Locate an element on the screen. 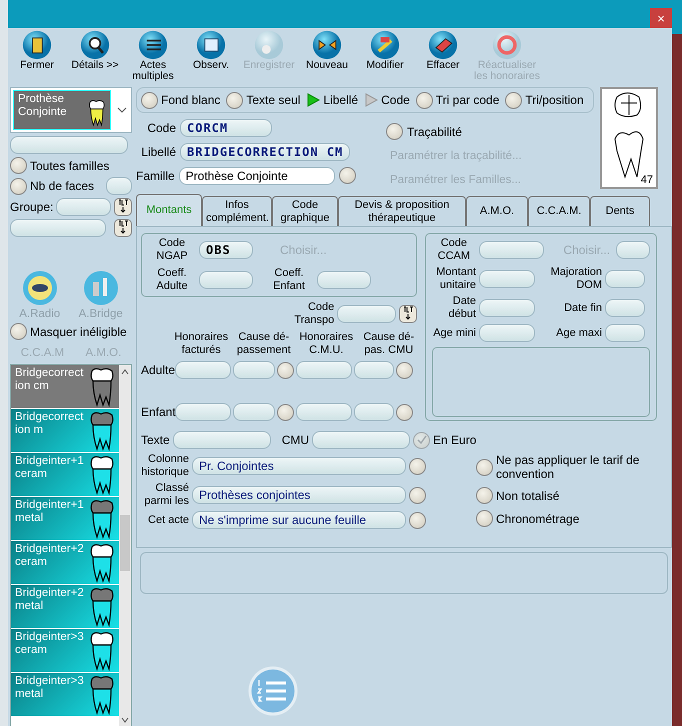 The width and height of the screenshot is (682, 726). scrollbar is located at coordinates (125, 545).